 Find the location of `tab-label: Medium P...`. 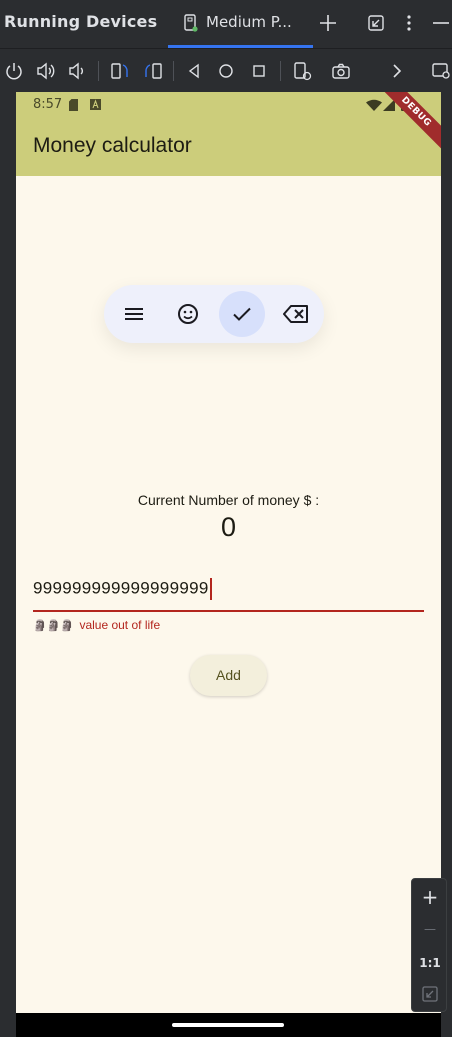

tab-label: Medium P... is located at coordinates (249, 22).